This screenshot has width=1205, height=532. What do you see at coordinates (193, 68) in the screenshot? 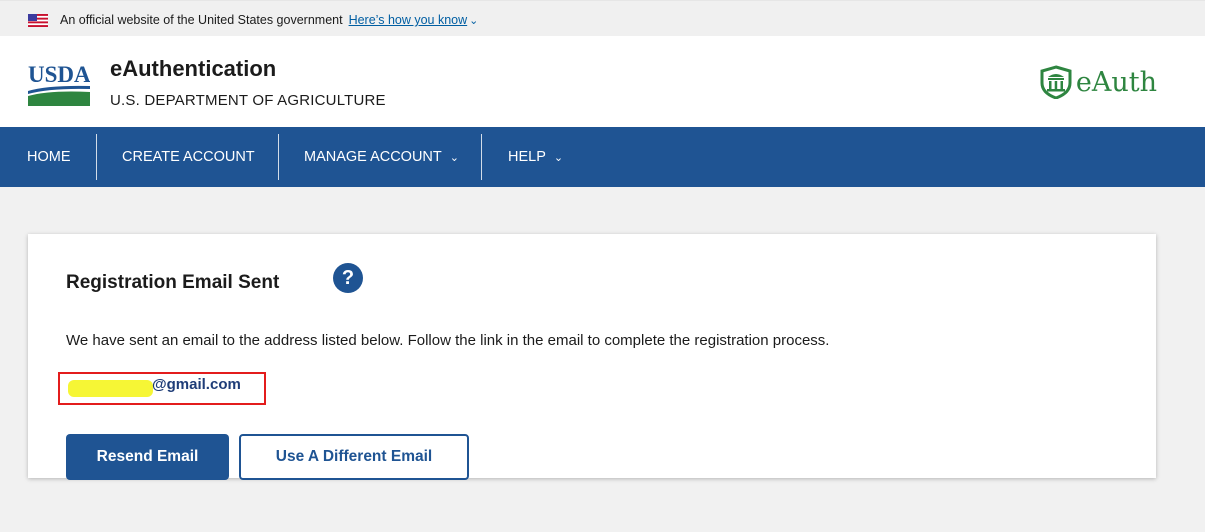
I see `site-title: eAuthentication` at bounding box center [193, 68].